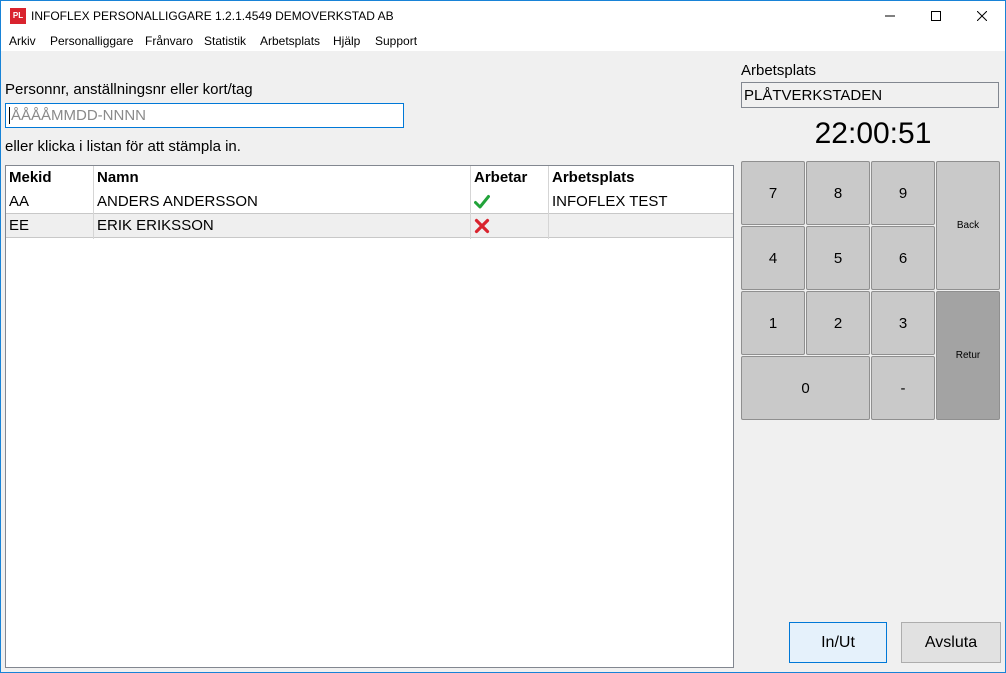 Image resolution: width=1006 pixels, height=673 pixels. I want to click on keypad-5: 5, so click(838, 258).